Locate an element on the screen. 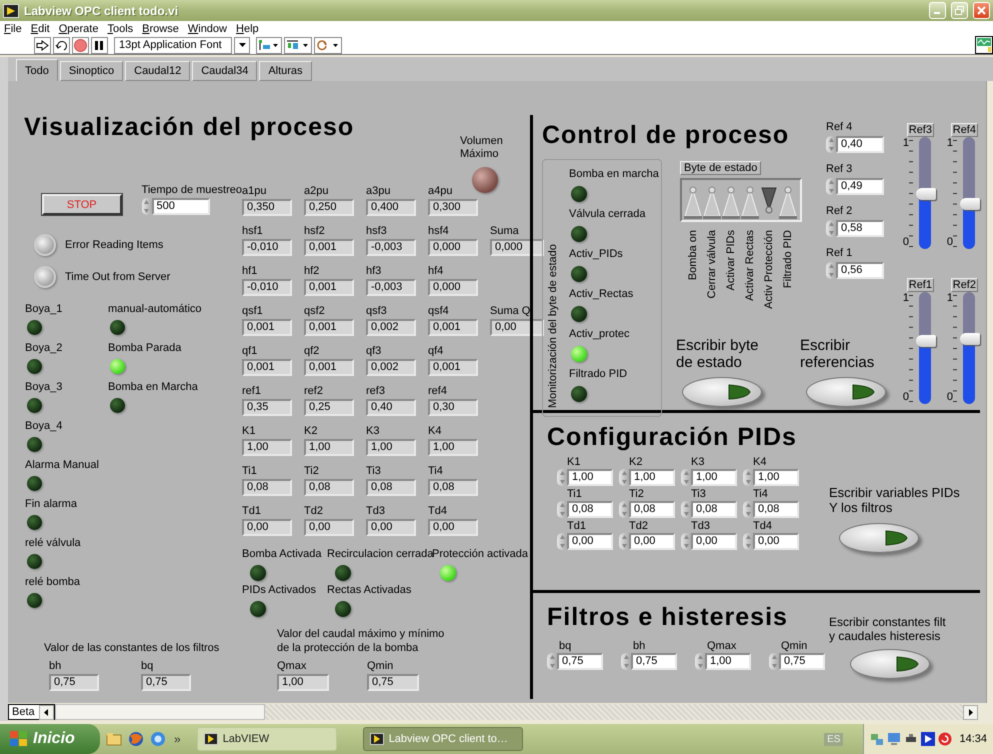 The height and width of the screenshot is (754, 993). abort-button is located at coordinates (80, 45).